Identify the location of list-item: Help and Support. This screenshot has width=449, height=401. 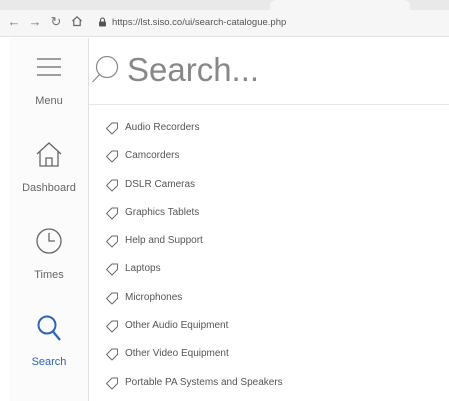
(269, 241).